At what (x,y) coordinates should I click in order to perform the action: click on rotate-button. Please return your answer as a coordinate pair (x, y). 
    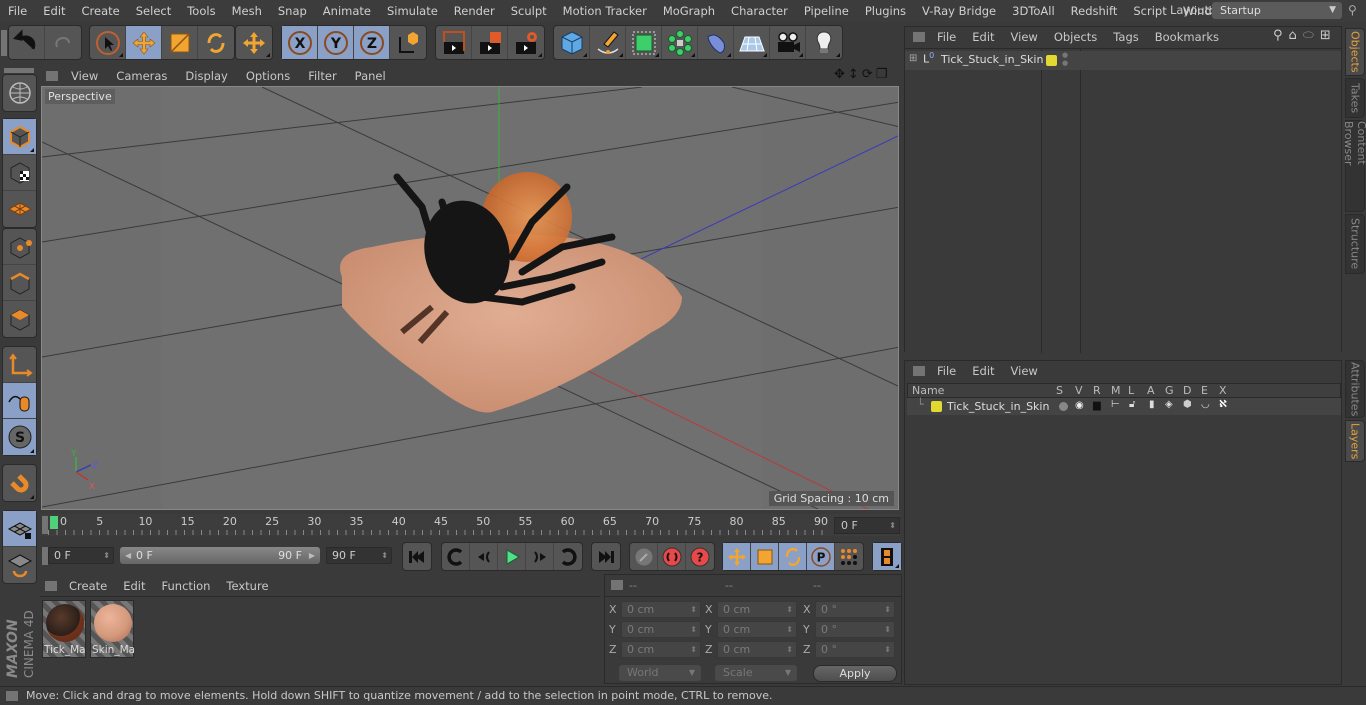
    Looking at the image, I should click on (216, 42).